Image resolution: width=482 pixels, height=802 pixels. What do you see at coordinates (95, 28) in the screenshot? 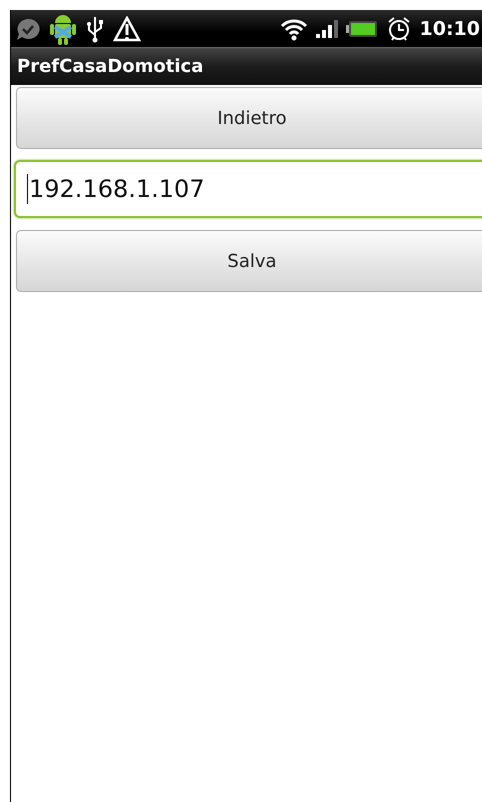
I see `usb-icon` at bounding box center [95, 28].